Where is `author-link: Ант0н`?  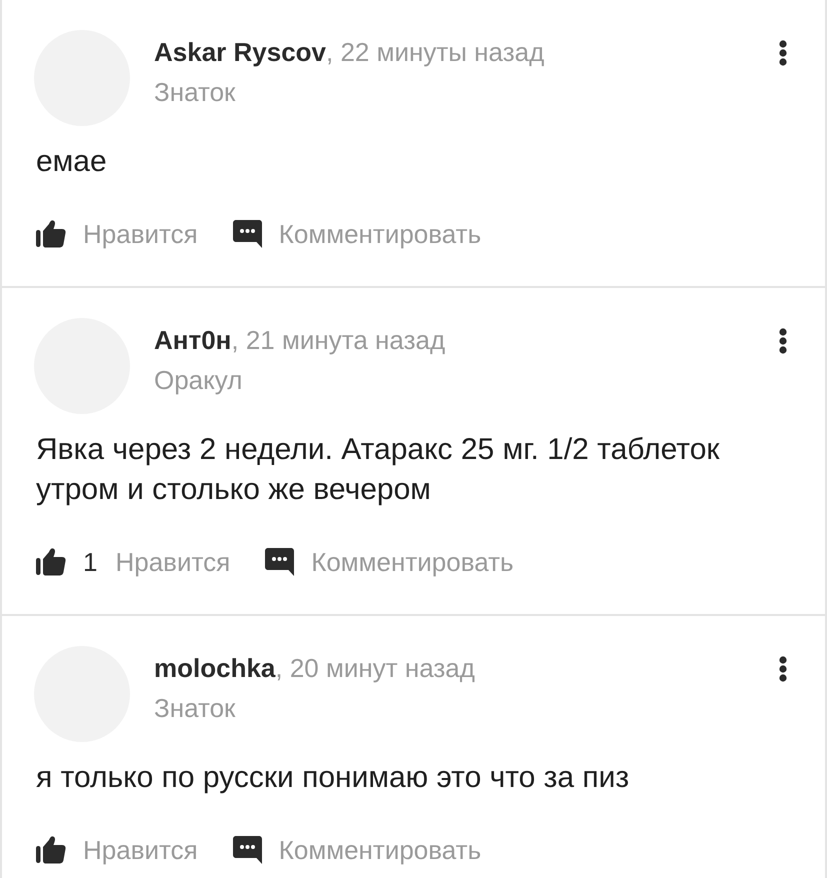
author-link: Ант0н is located at coordinates (193, 340).